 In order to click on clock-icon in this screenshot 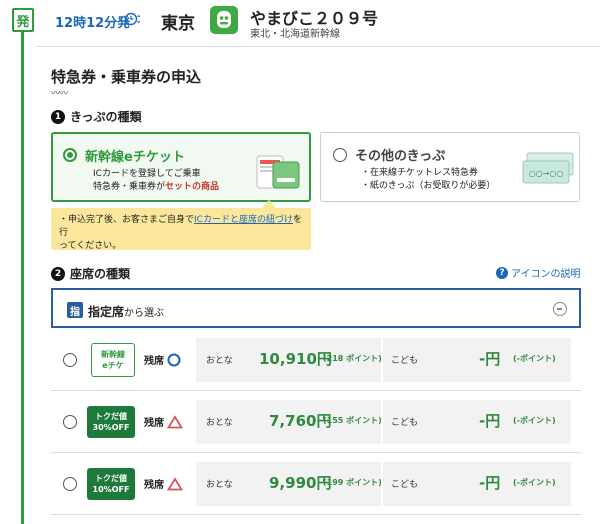, I will do `click(132, 19)`.